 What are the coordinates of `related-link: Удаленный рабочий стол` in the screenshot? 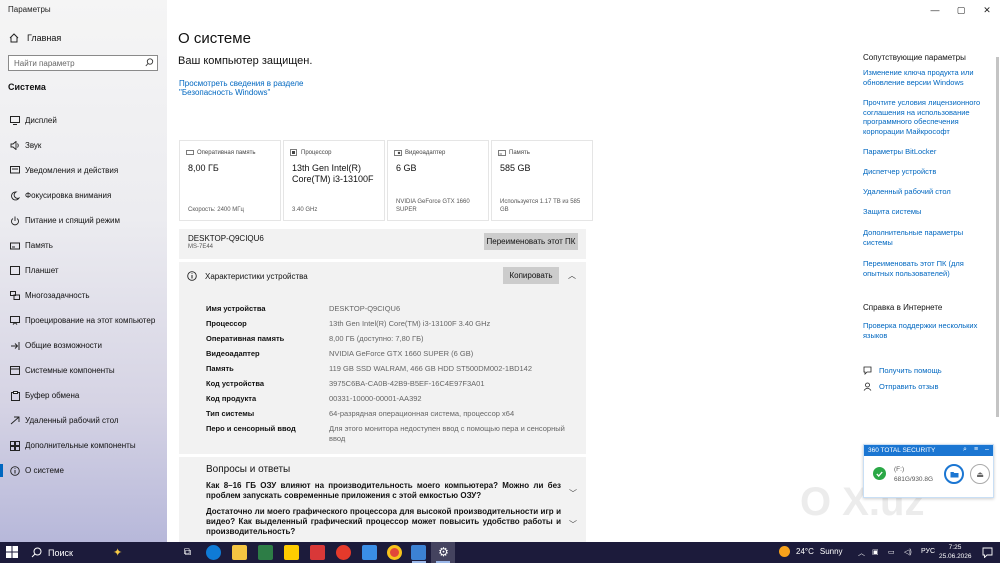 It's located at (924, 192).